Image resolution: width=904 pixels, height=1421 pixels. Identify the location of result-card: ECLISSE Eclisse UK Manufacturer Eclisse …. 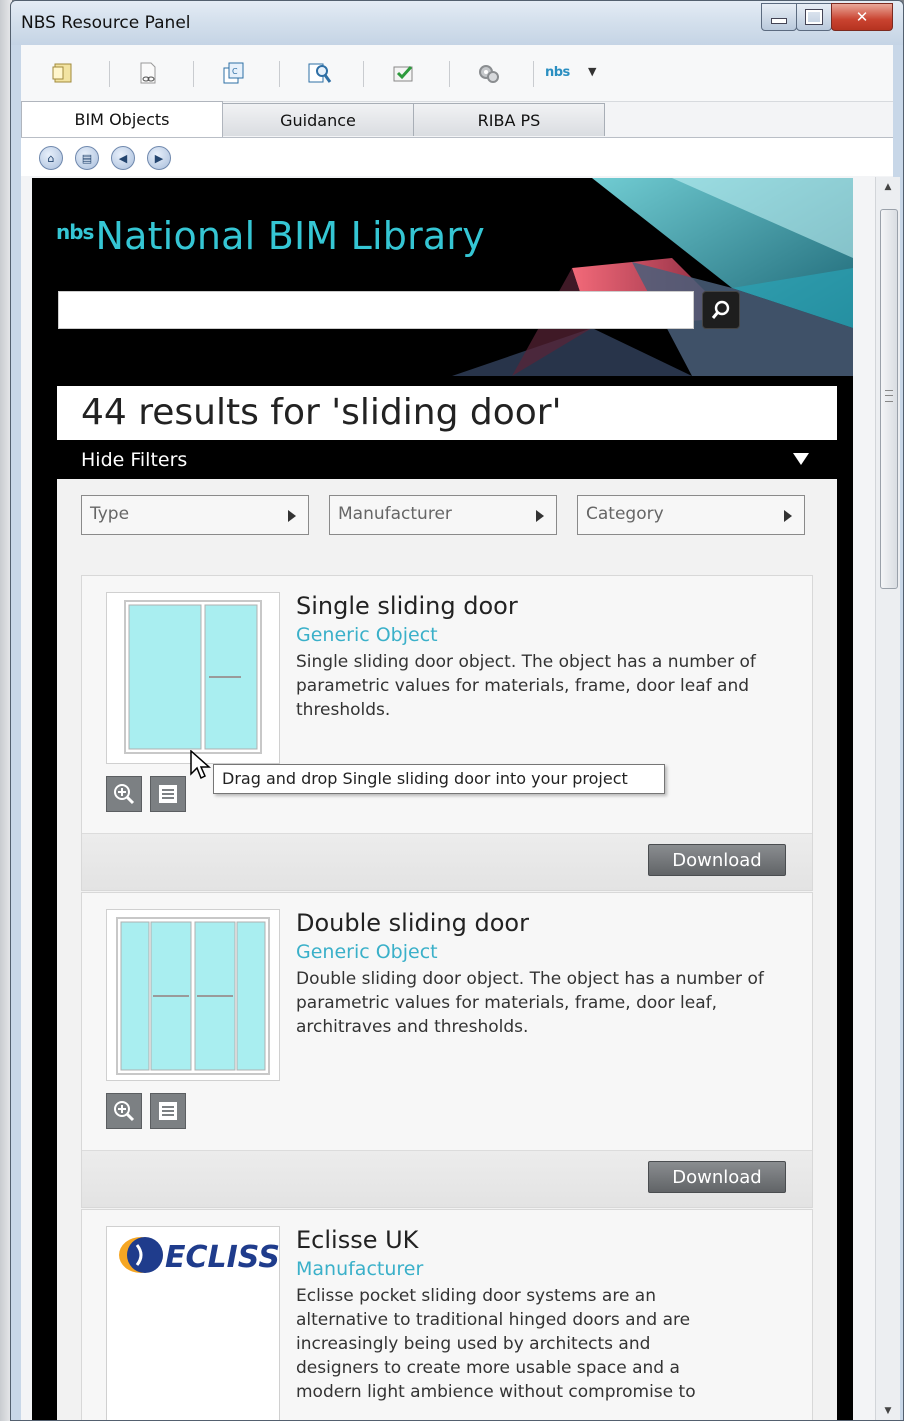
(447, 1314).